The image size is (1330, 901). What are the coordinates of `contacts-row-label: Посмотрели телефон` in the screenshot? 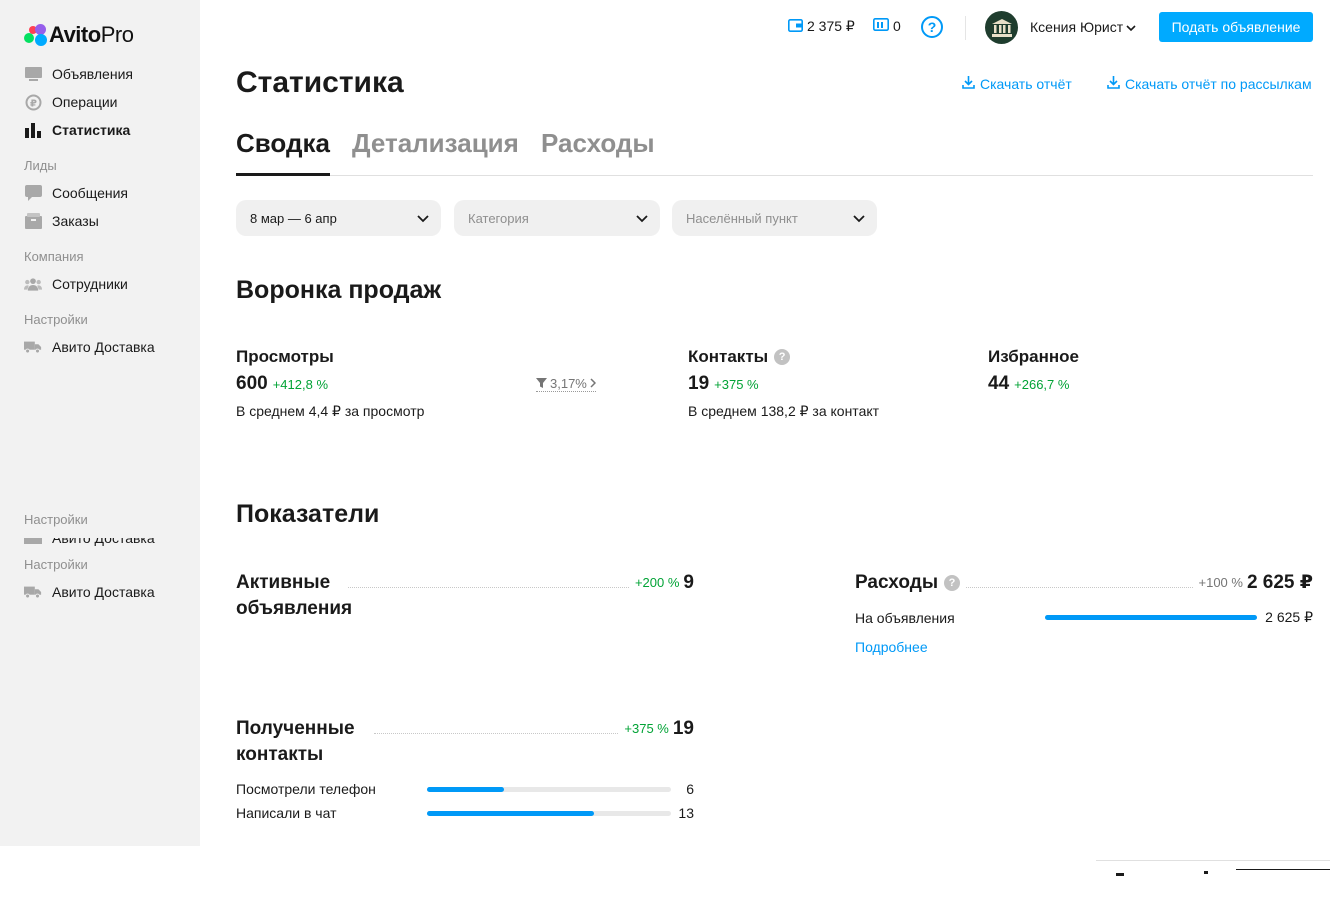 It's located at (306, 789).